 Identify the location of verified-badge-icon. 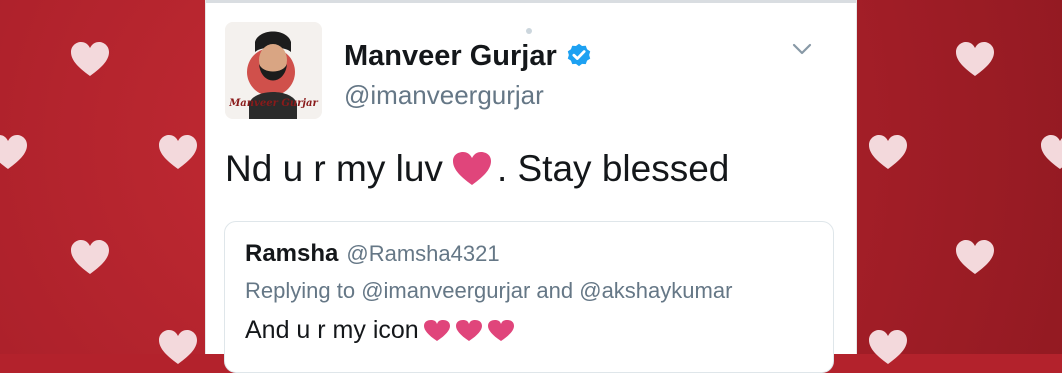
(578, 55).